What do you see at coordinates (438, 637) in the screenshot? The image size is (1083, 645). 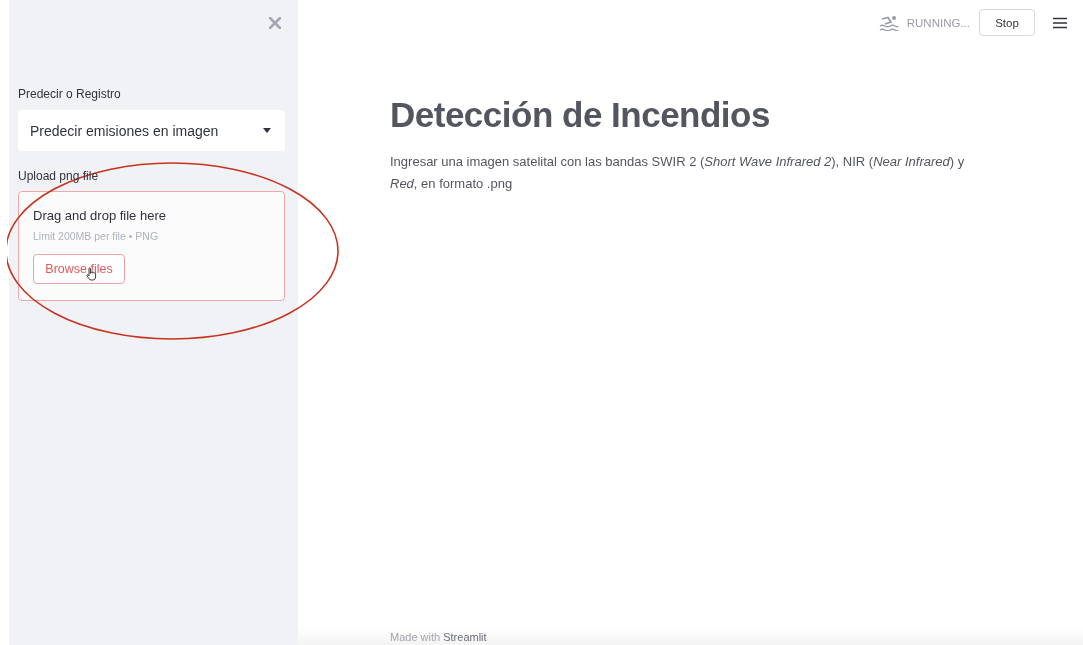 I see `footer-text: Made with Streamlit` at bounding box center [438, 637].